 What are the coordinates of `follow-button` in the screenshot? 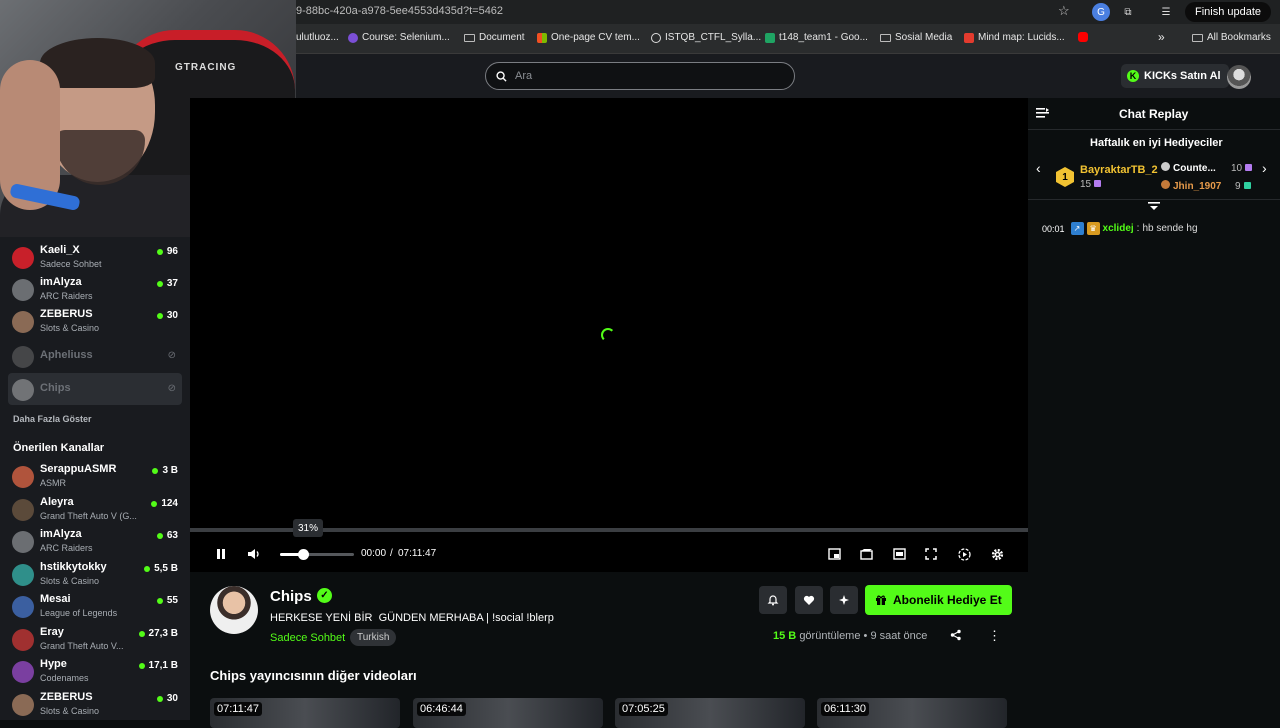 It's located at (809, 600).